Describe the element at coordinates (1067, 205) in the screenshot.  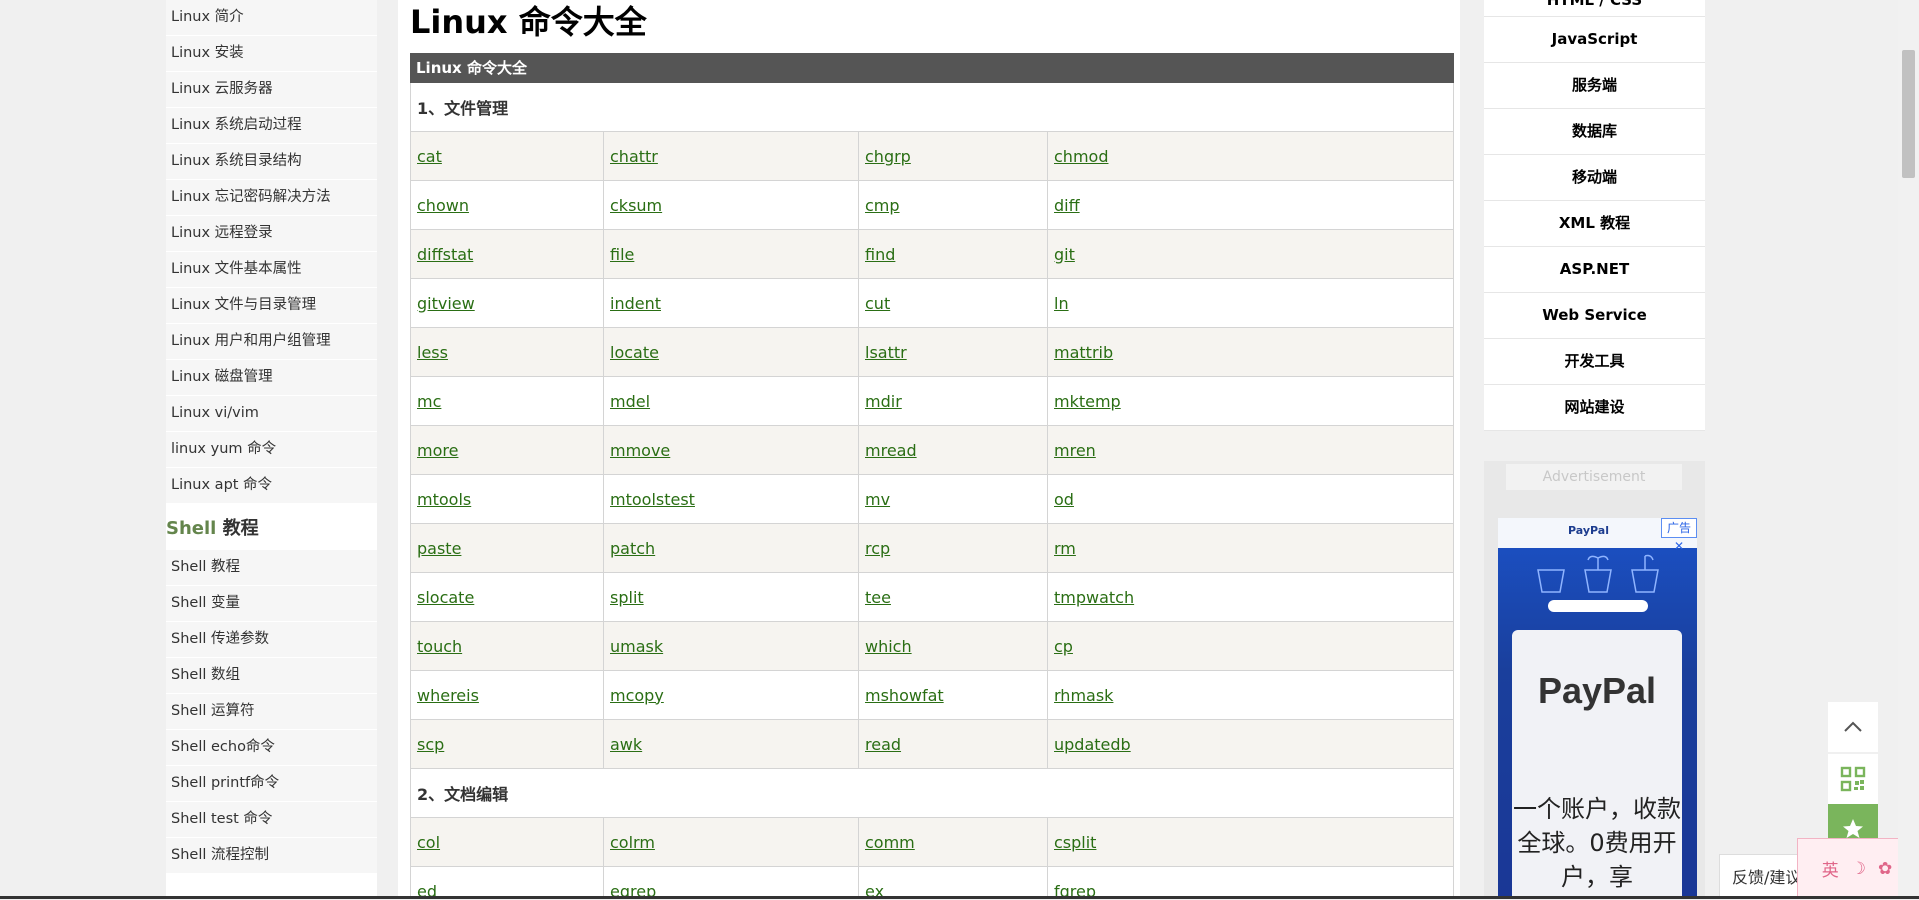
I see `command-link: diff` at that location.